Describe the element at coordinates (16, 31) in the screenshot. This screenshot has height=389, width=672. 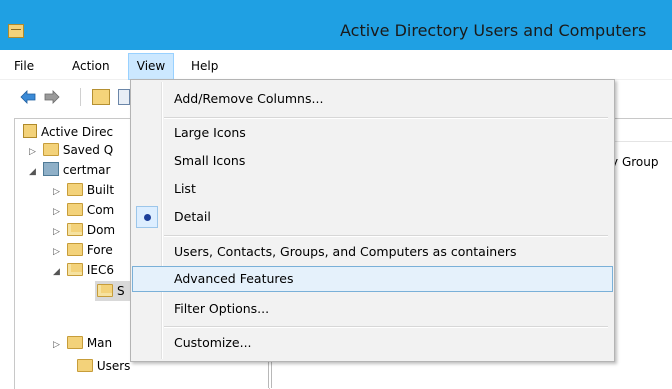
I see `app-icon` at that location.